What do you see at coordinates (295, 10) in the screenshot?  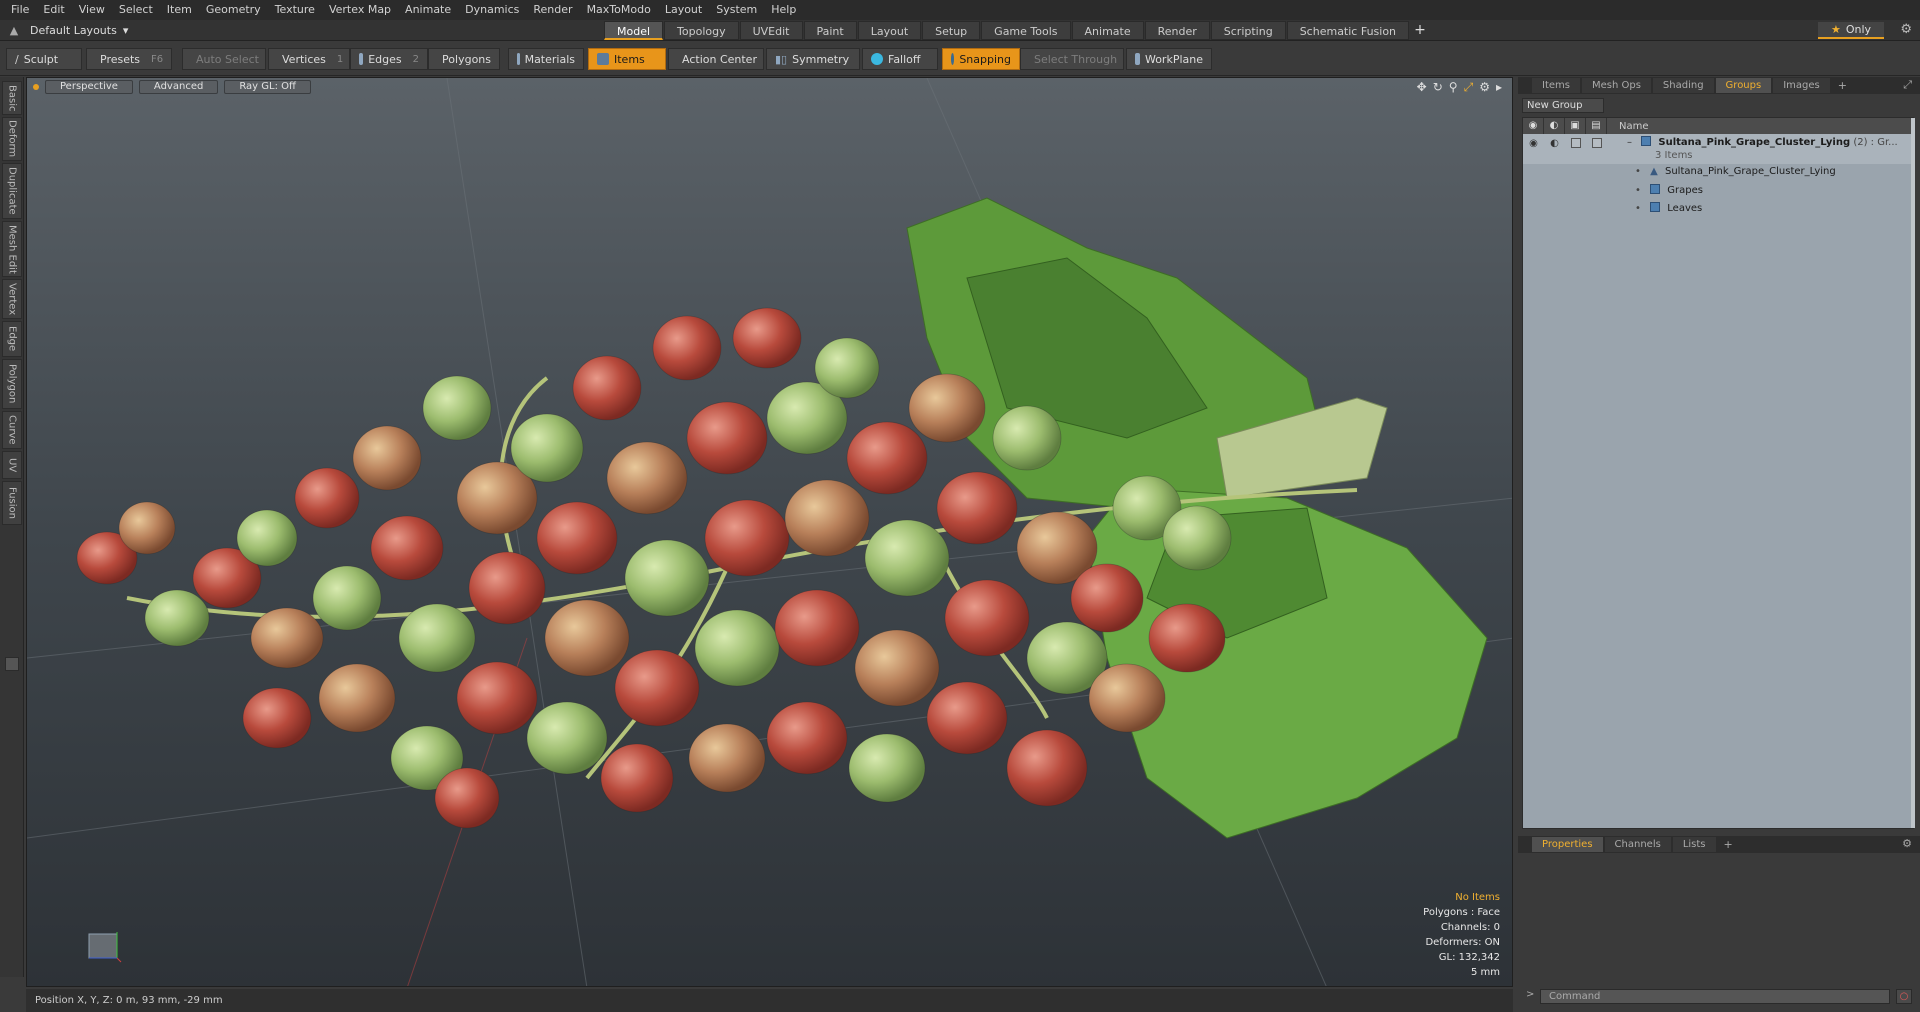 I see `menu-texture: Texture` at bounding box center [295, 10].